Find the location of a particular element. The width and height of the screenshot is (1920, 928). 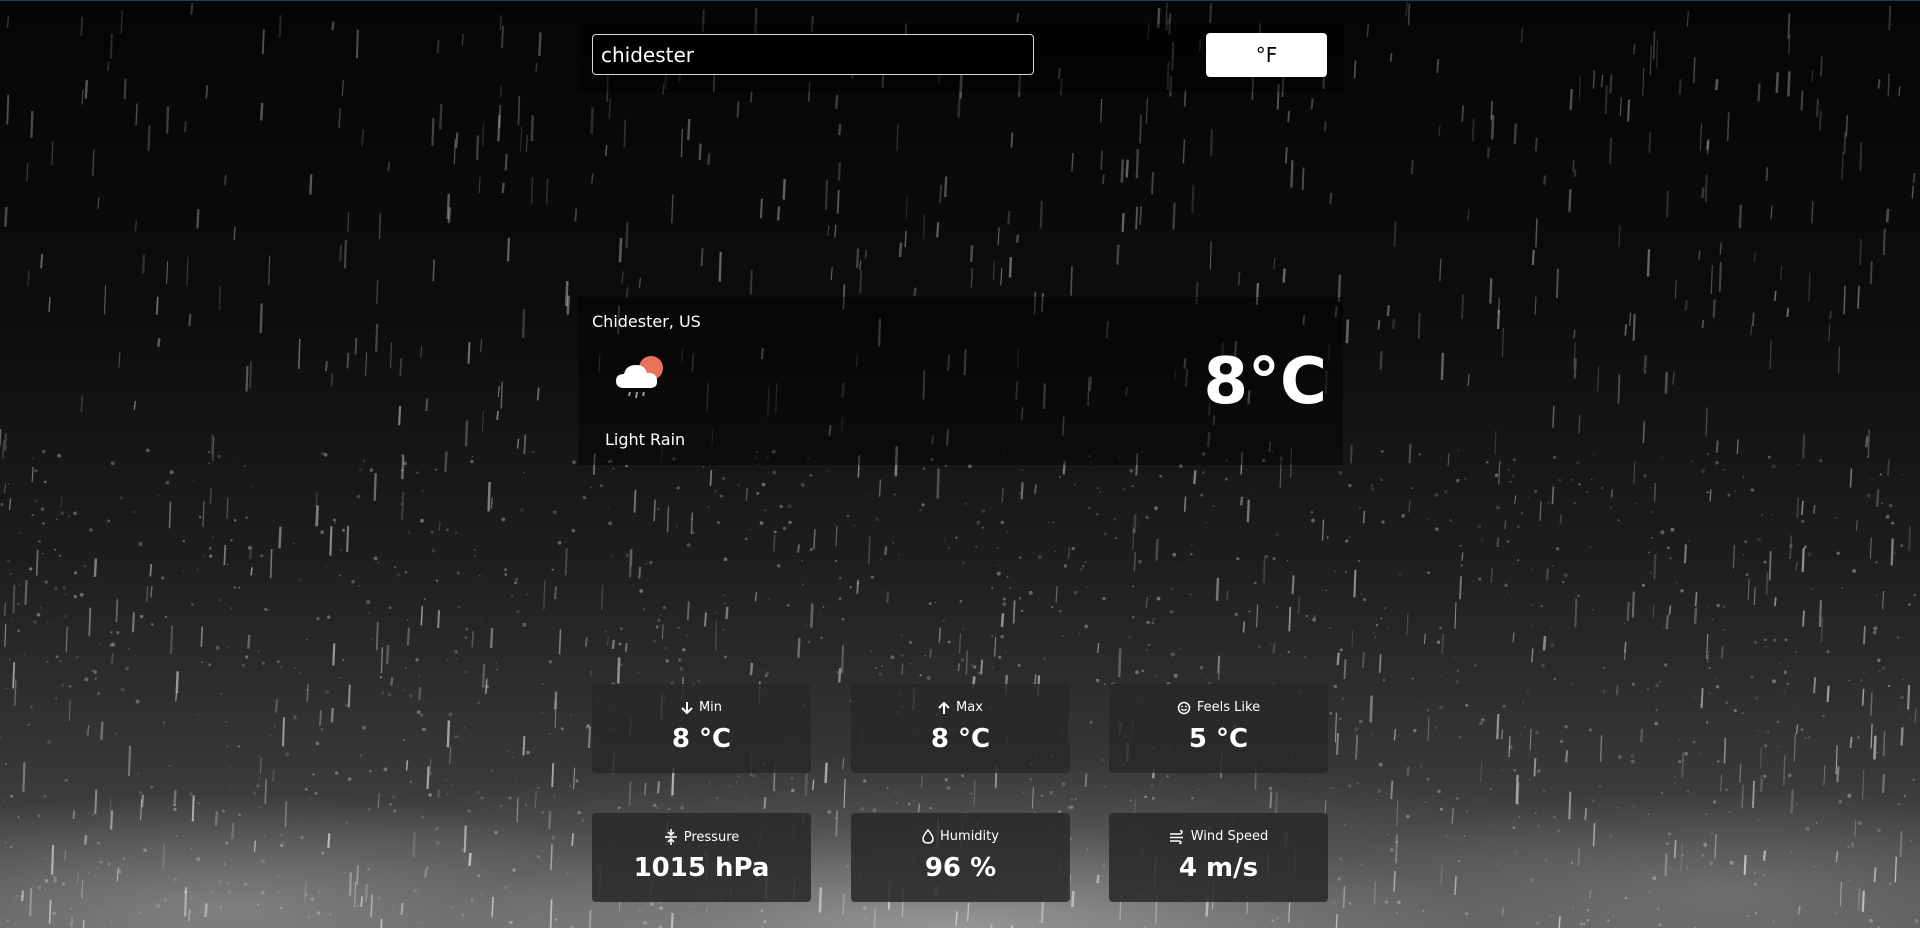

wind-speed-card: Wind Speed 4 m/s is located at coordinates (1218, 857).